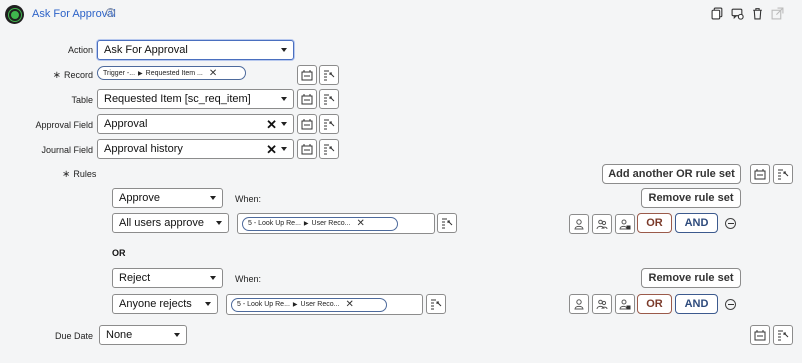  I want to click on due-date-select: None, so click(143, 335).